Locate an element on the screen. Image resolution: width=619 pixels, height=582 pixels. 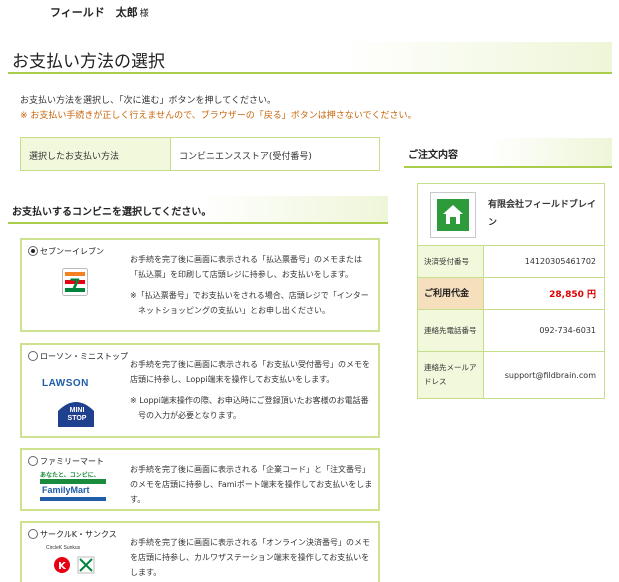
ministop-text-1: MINI is located at coordinates (77, 410).